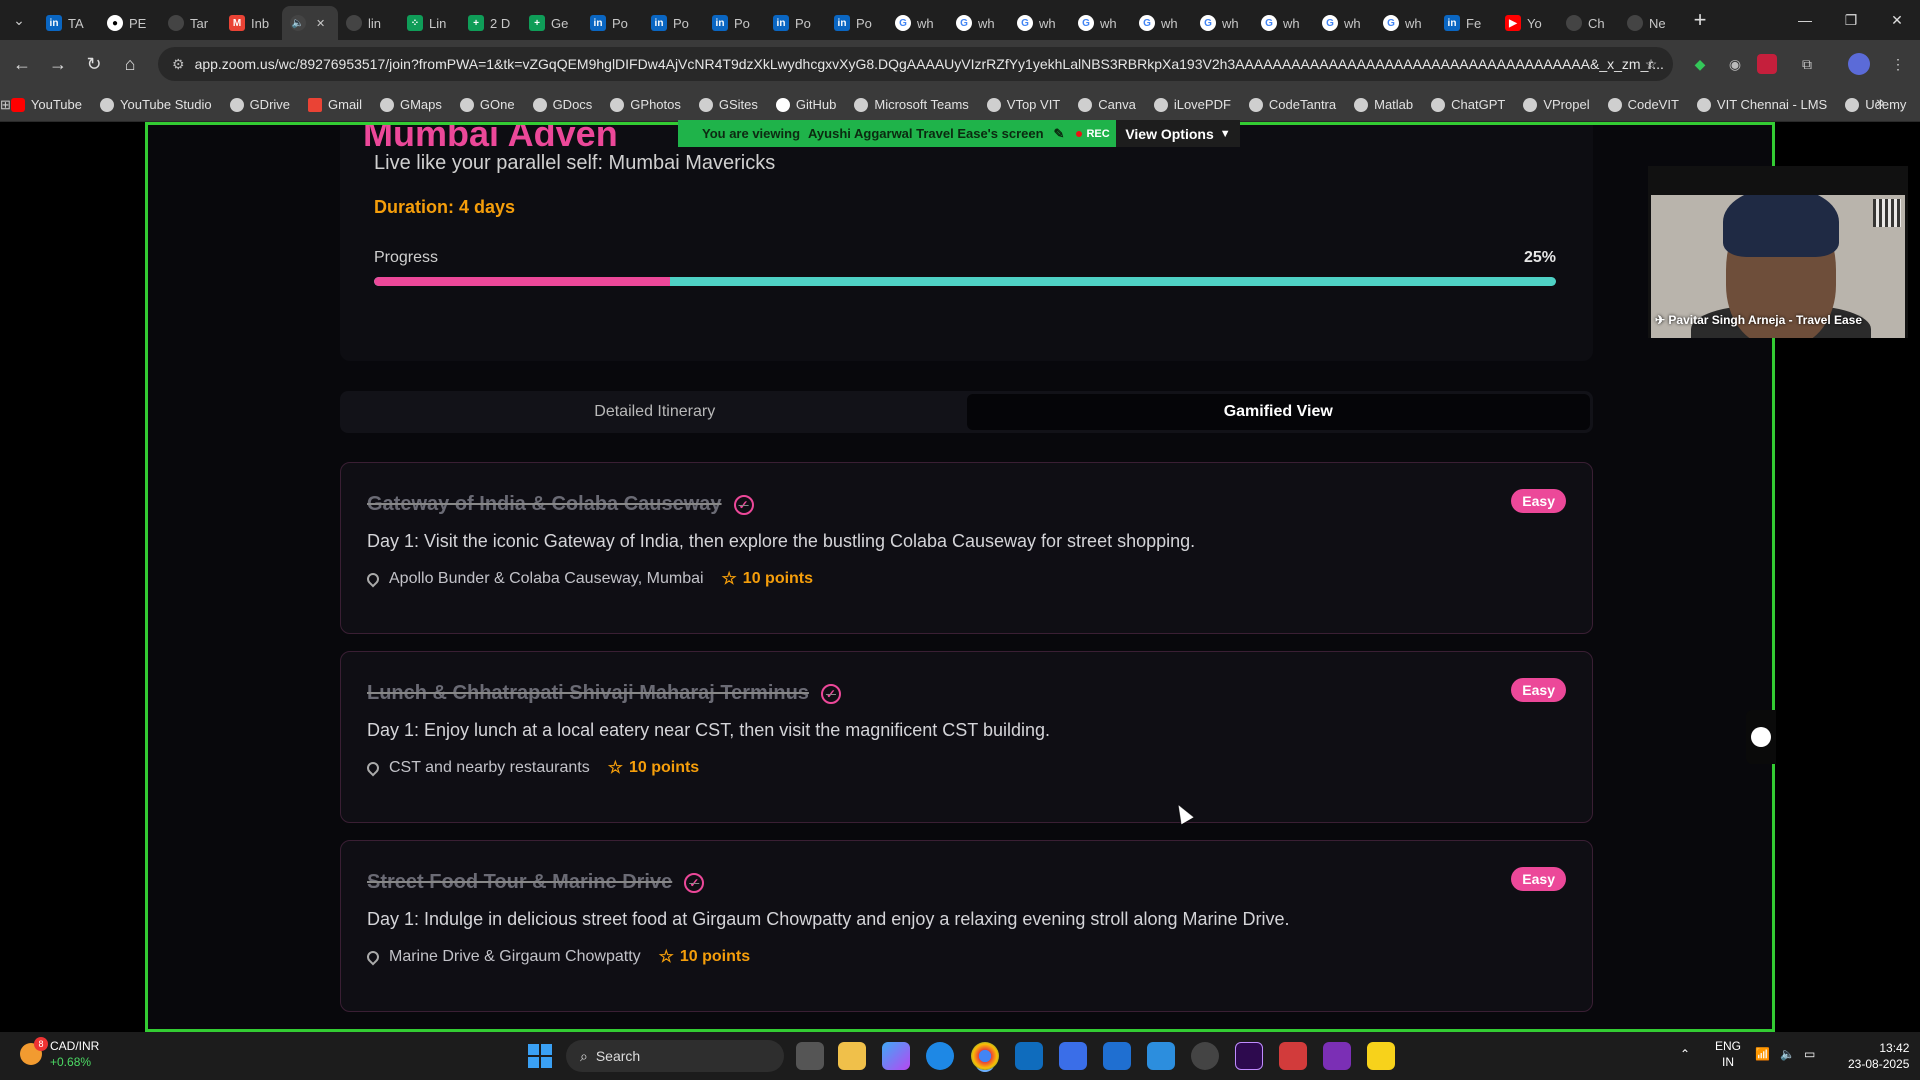  I want to click on bookmark-item: VPropel, so click(1556, 104).